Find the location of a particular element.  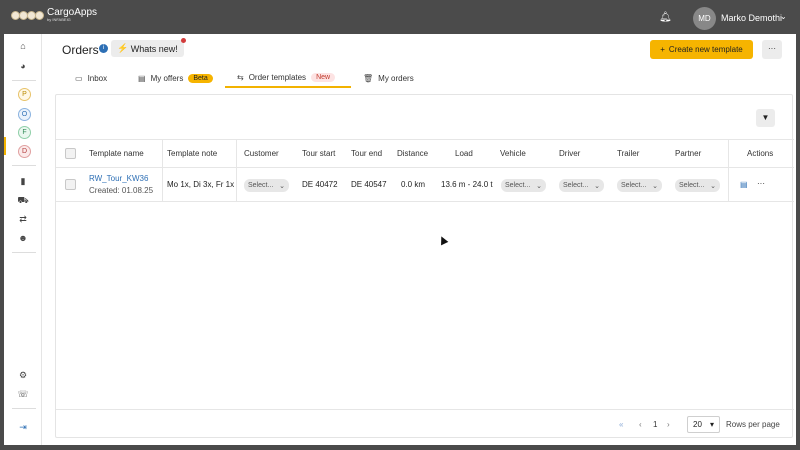

sidebar-item-p: P is located at coordinates (24, 94).